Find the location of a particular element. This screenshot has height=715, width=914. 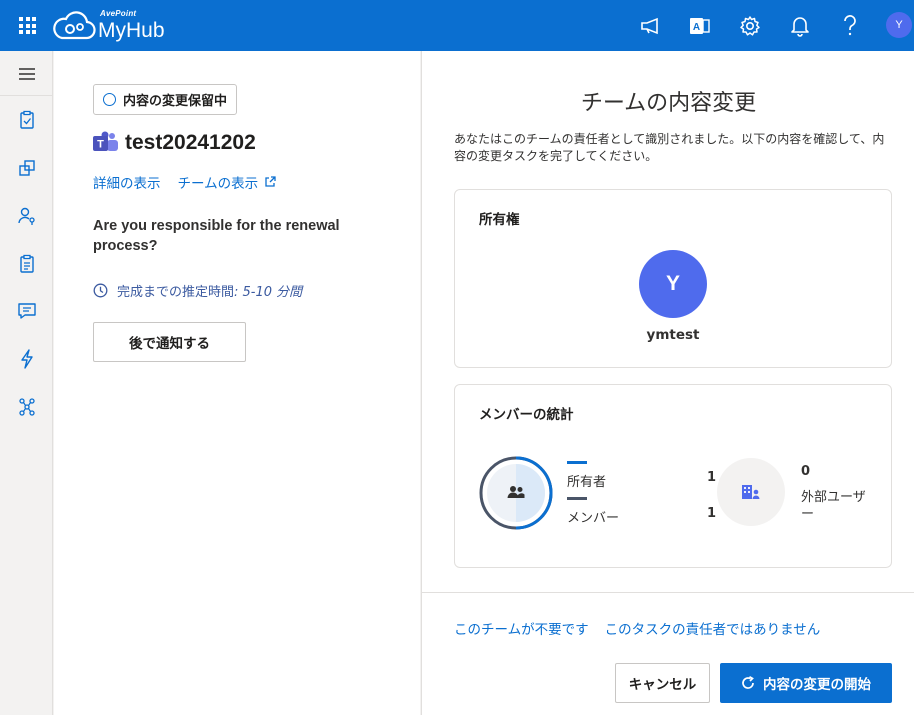

cancel-button: キャンセル is located at coordinates (662, 683).